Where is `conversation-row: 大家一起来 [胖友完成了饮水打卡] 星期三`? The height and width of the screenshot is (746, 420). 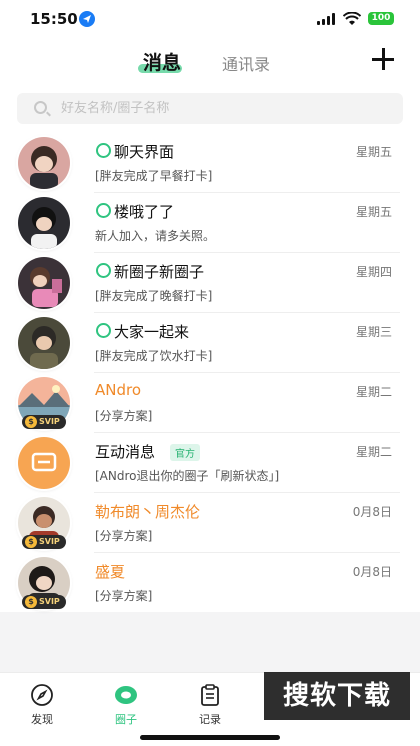
conversation-row: 大家一起来 [胖友完成了饮水打卡] 星期三 is located at coordinates (210, 343).